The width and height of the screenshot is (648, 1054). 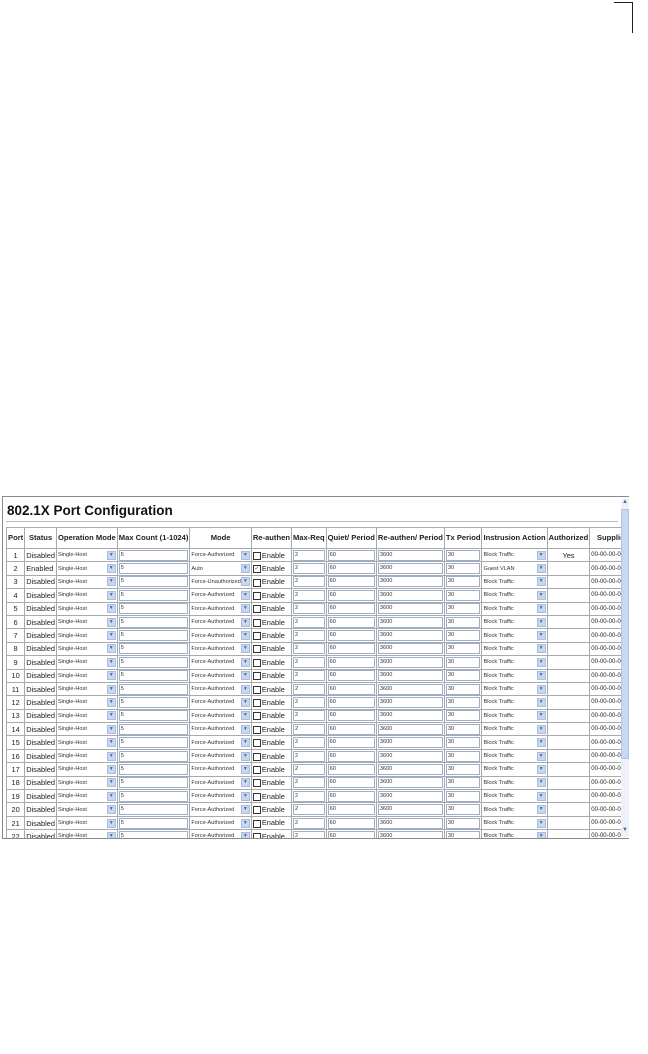 What do you see at coordinates (625, 503) in the screenshot?
I see `scroll-up-icon: ▲` at bounding box center [625, 503].